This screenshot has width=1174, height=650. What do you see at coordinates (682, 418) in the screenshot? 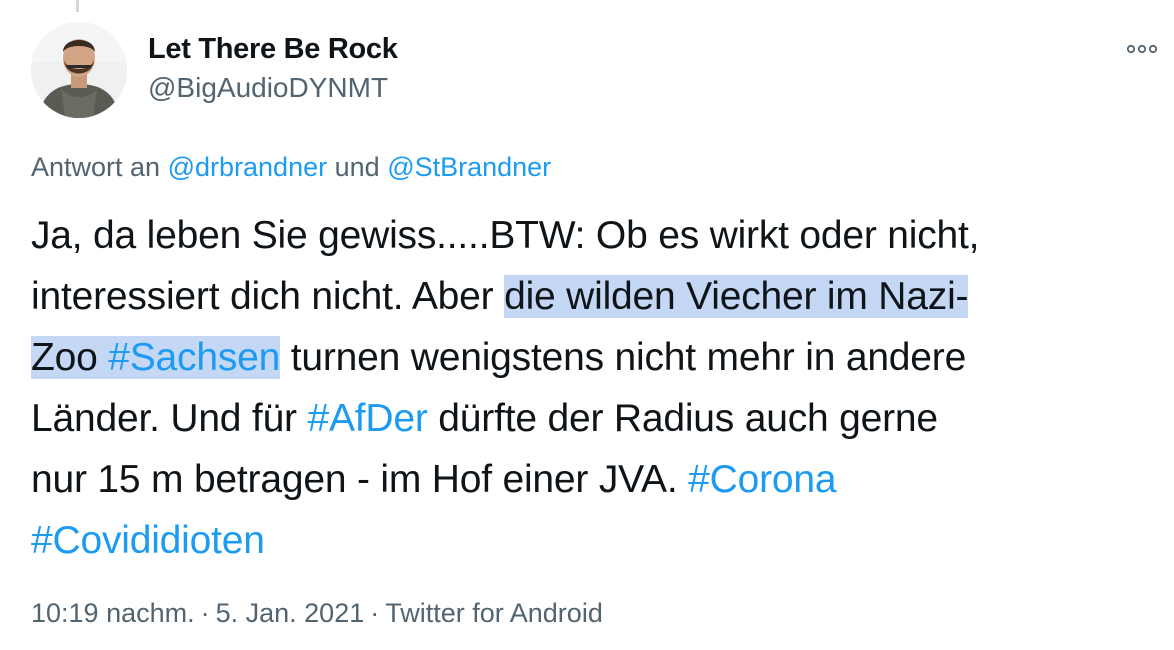
I see `tweet-text-segment: dürfte der Radius auch gerne` at bounding box center [682, 418].